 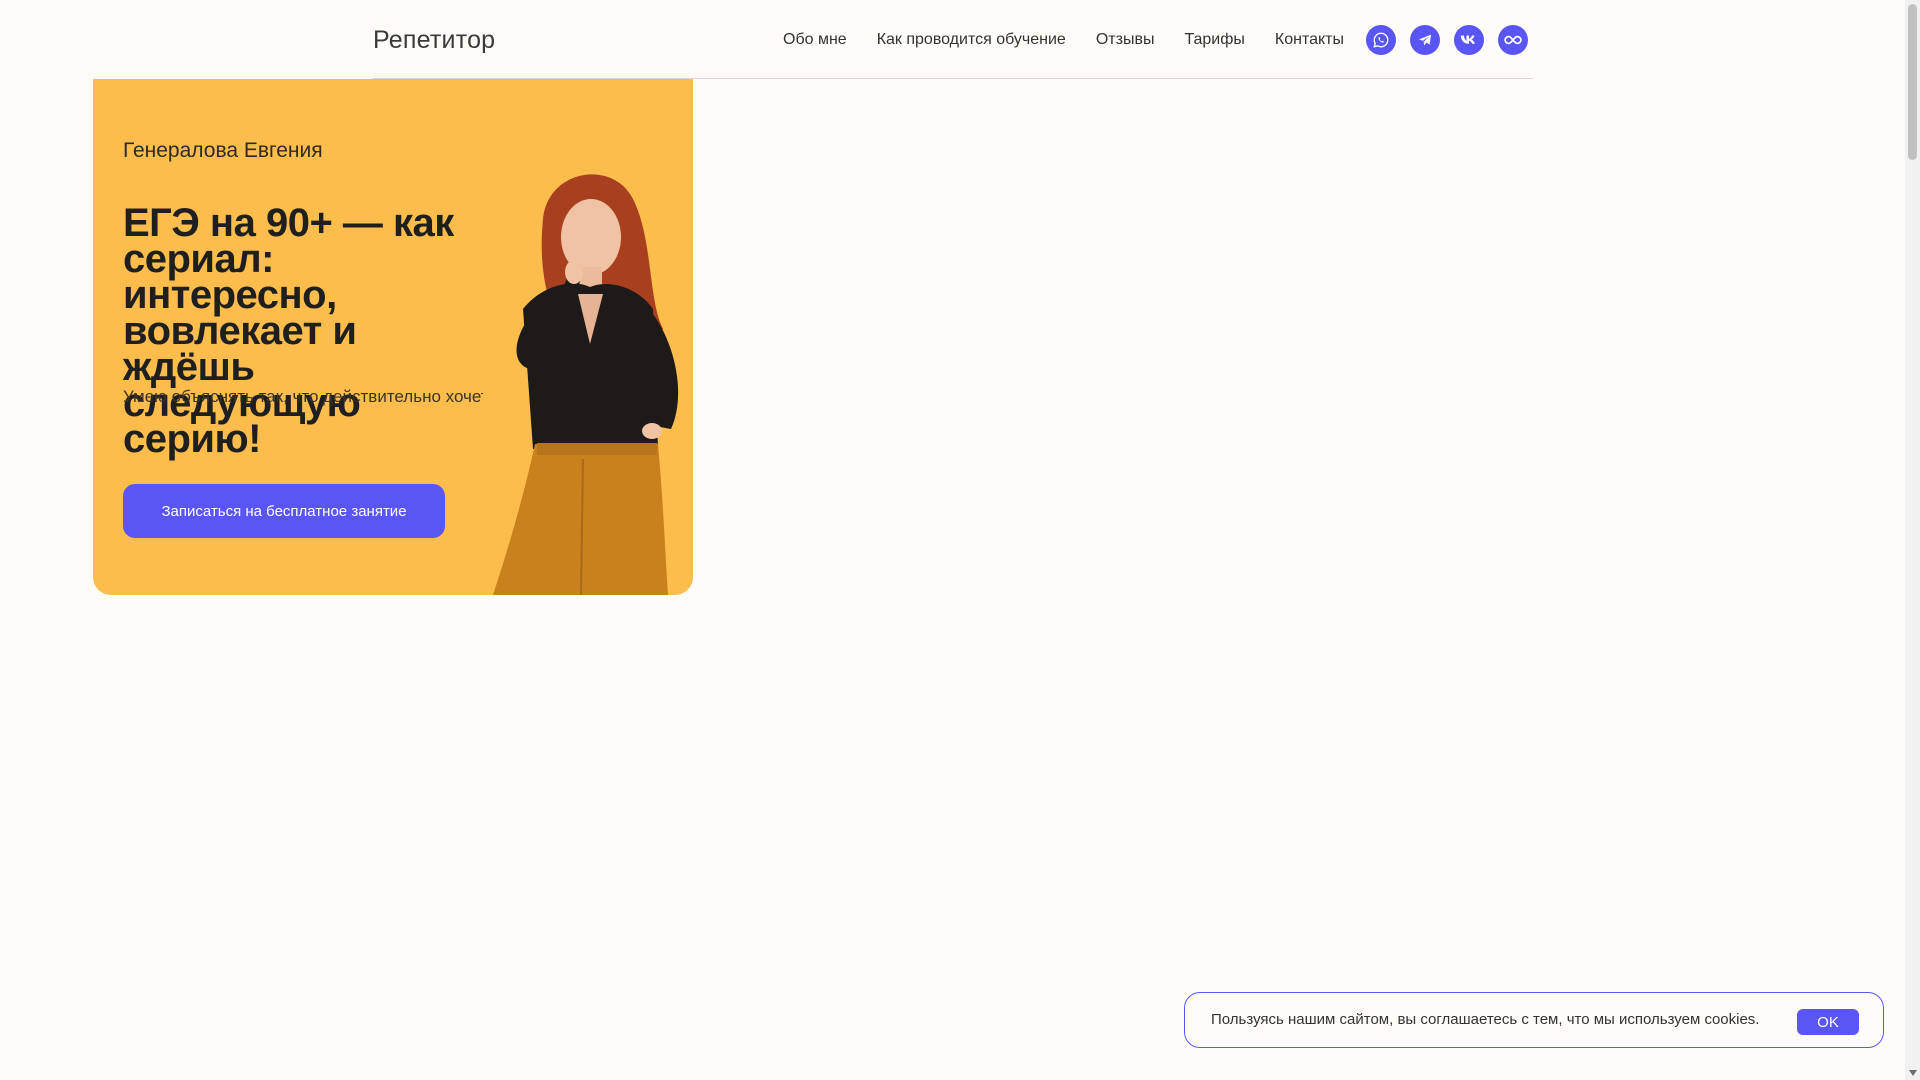 What do you see at coordinates (1381, 40) in the screenshot?
I see `whatsapp-icon` at bounding box center [1381, 40].